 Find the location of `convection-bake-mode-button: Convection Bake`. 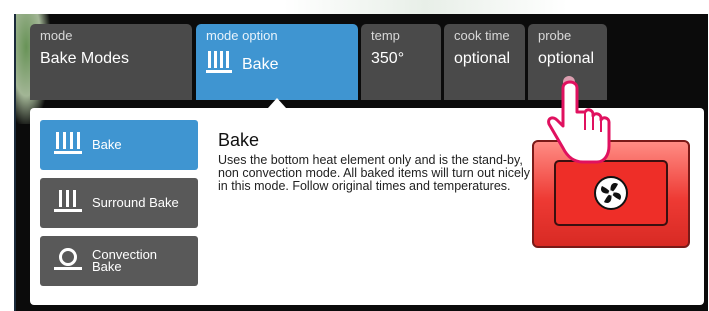

convection-bake-mode-button: Convection Bake is located at coordinates (119, 261).